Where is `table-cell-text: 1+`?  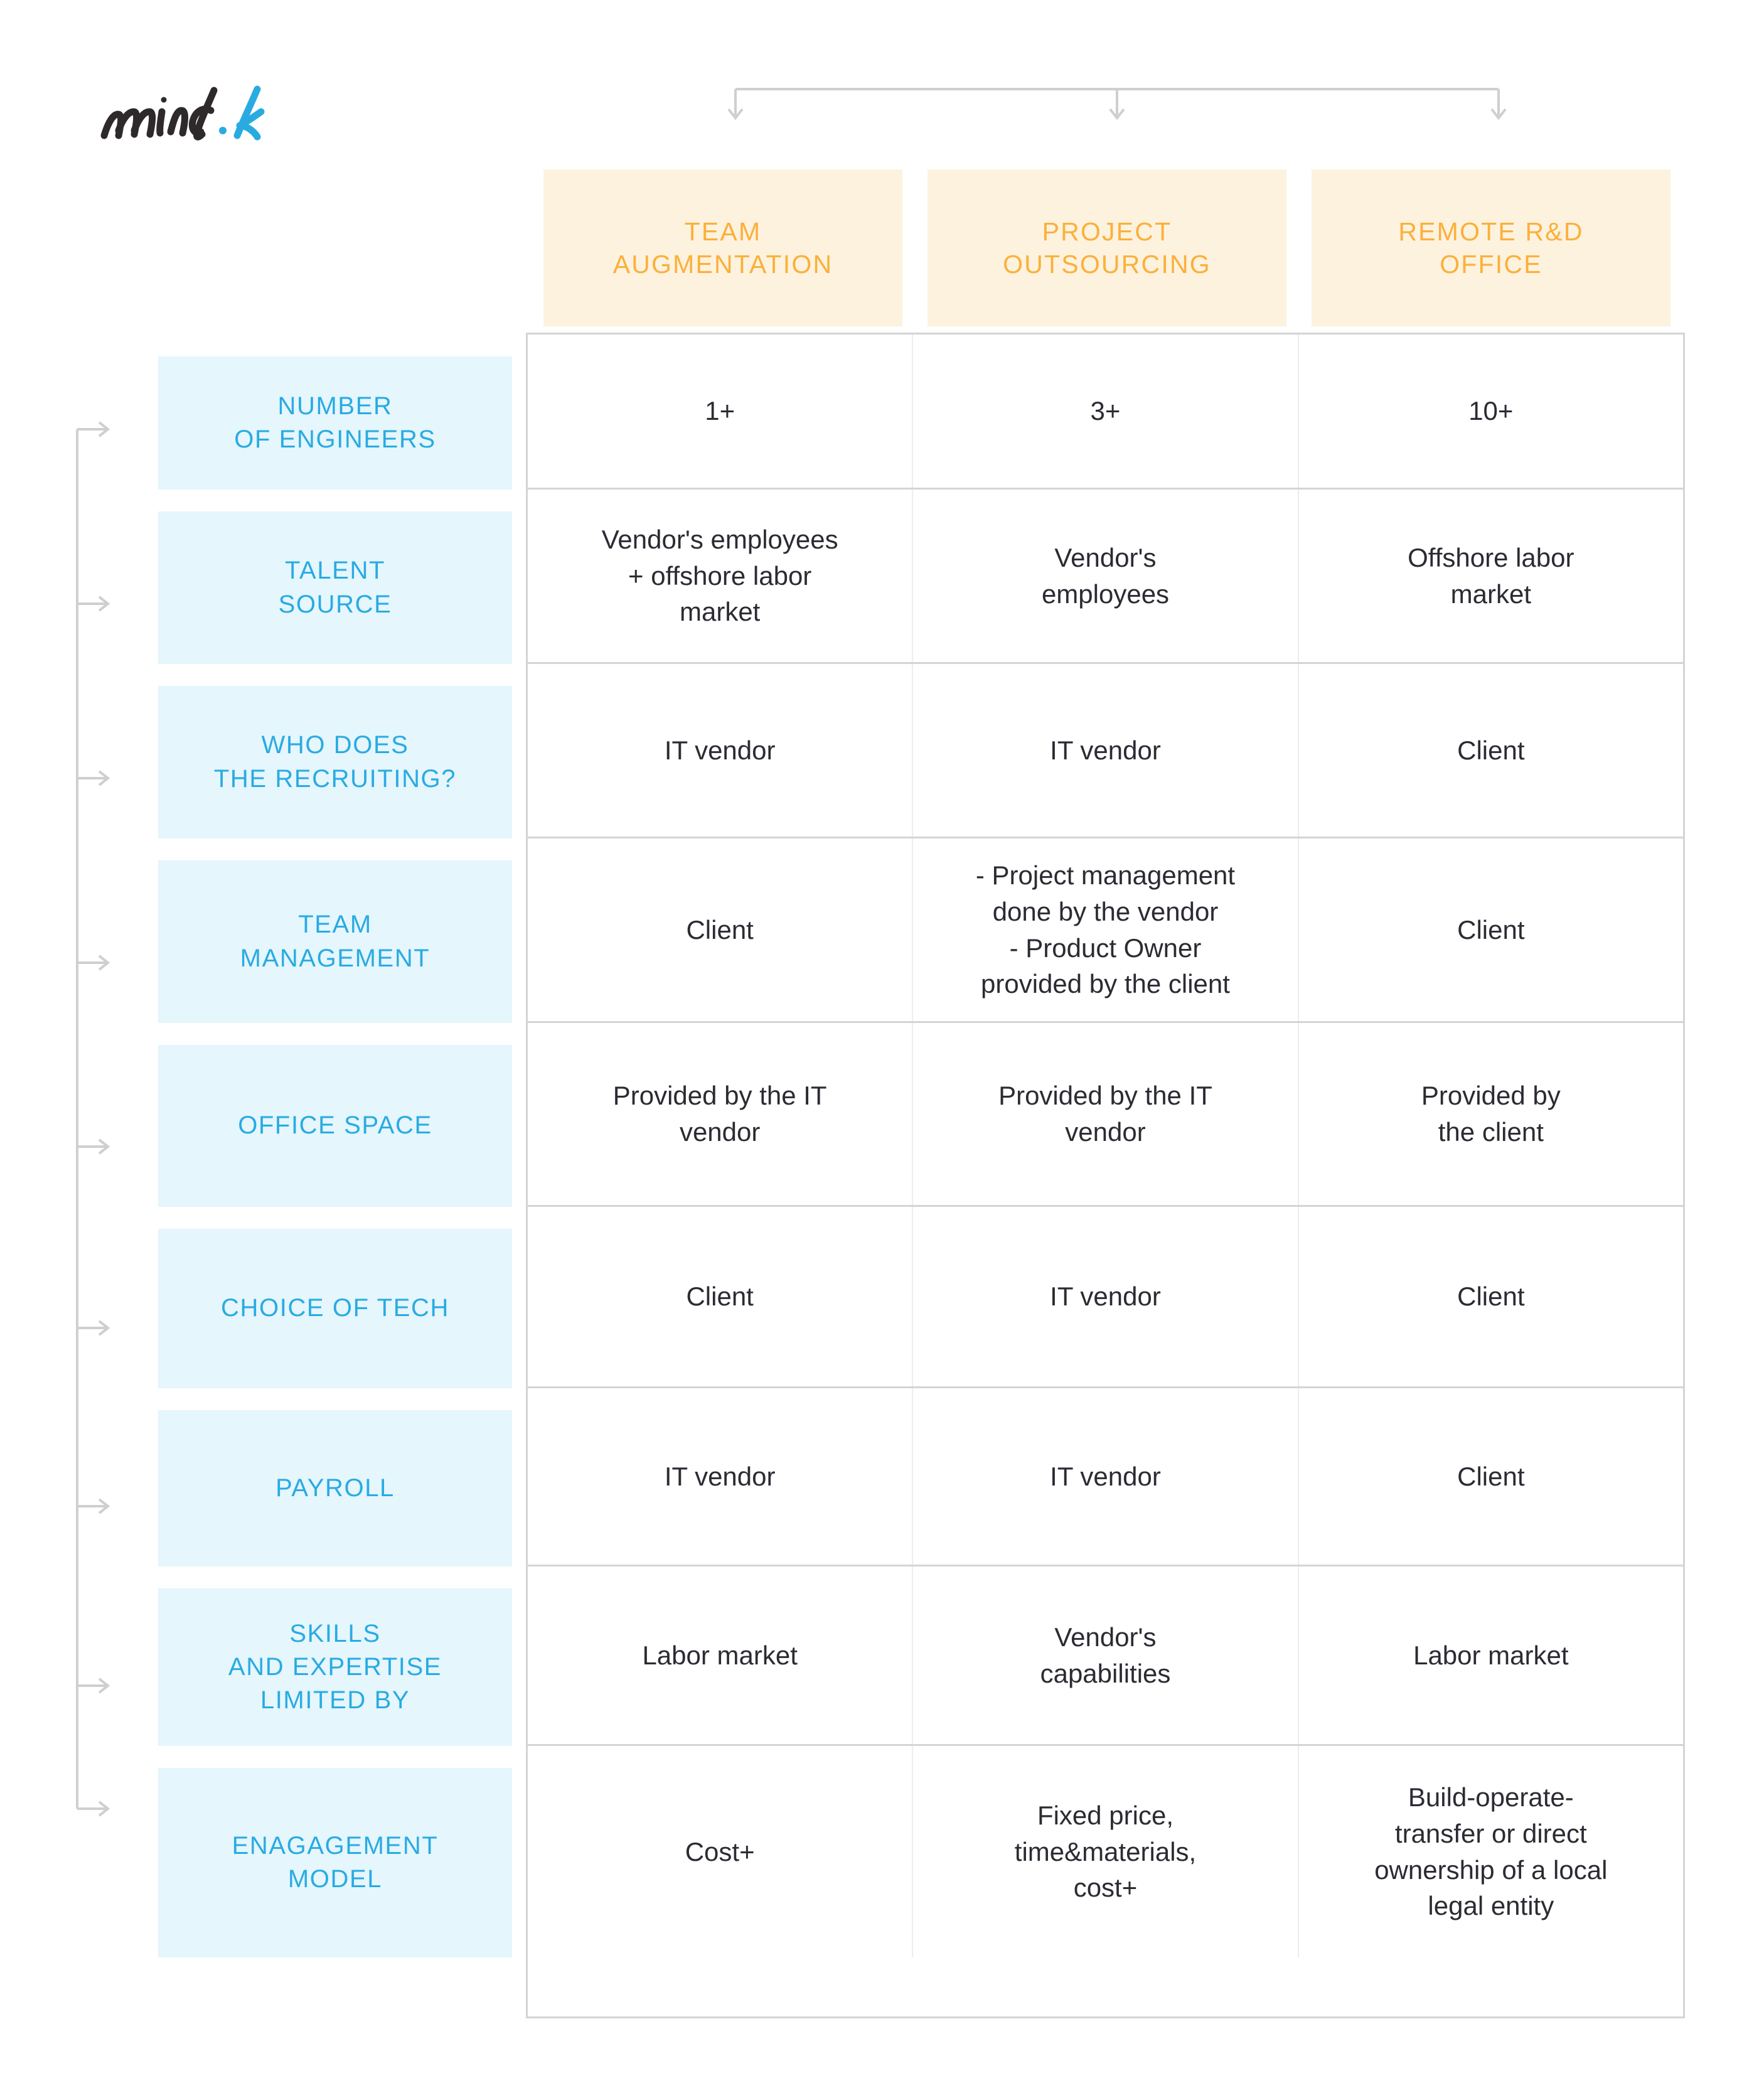
table-cell-text: 1+ is located at coordinates (720, 411).